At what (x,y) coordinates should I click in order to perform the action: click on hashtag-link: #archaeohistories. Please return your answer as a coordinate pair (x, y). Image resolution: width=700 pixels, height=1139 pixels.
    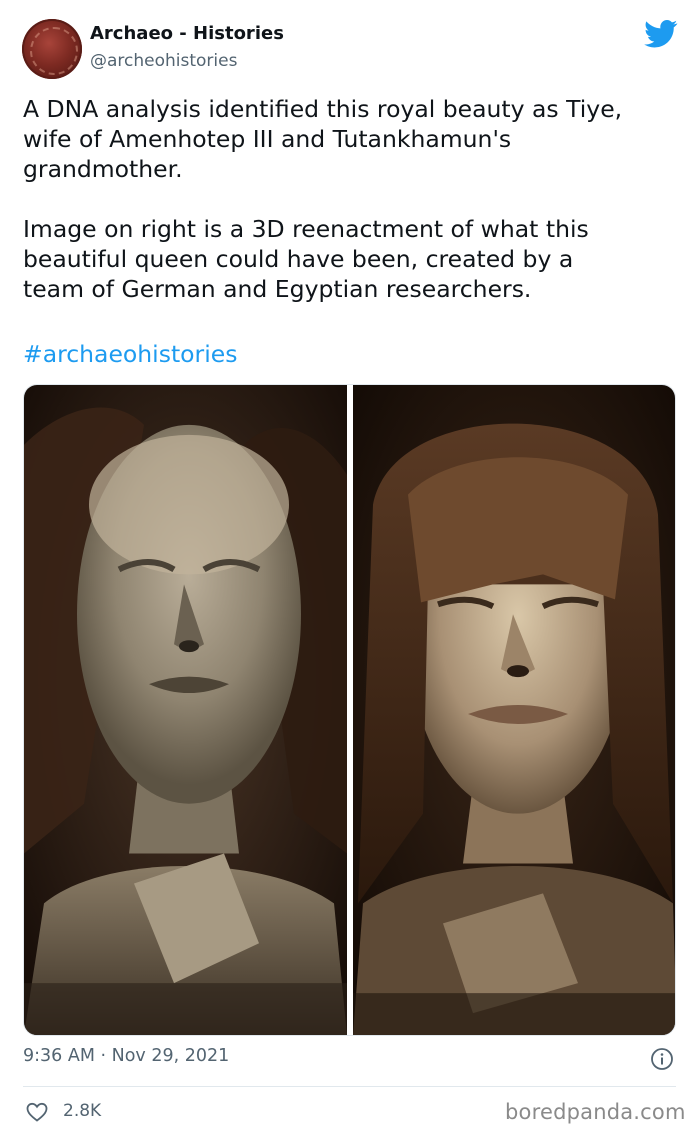
    Looking at the image, I should click on (130, 354).